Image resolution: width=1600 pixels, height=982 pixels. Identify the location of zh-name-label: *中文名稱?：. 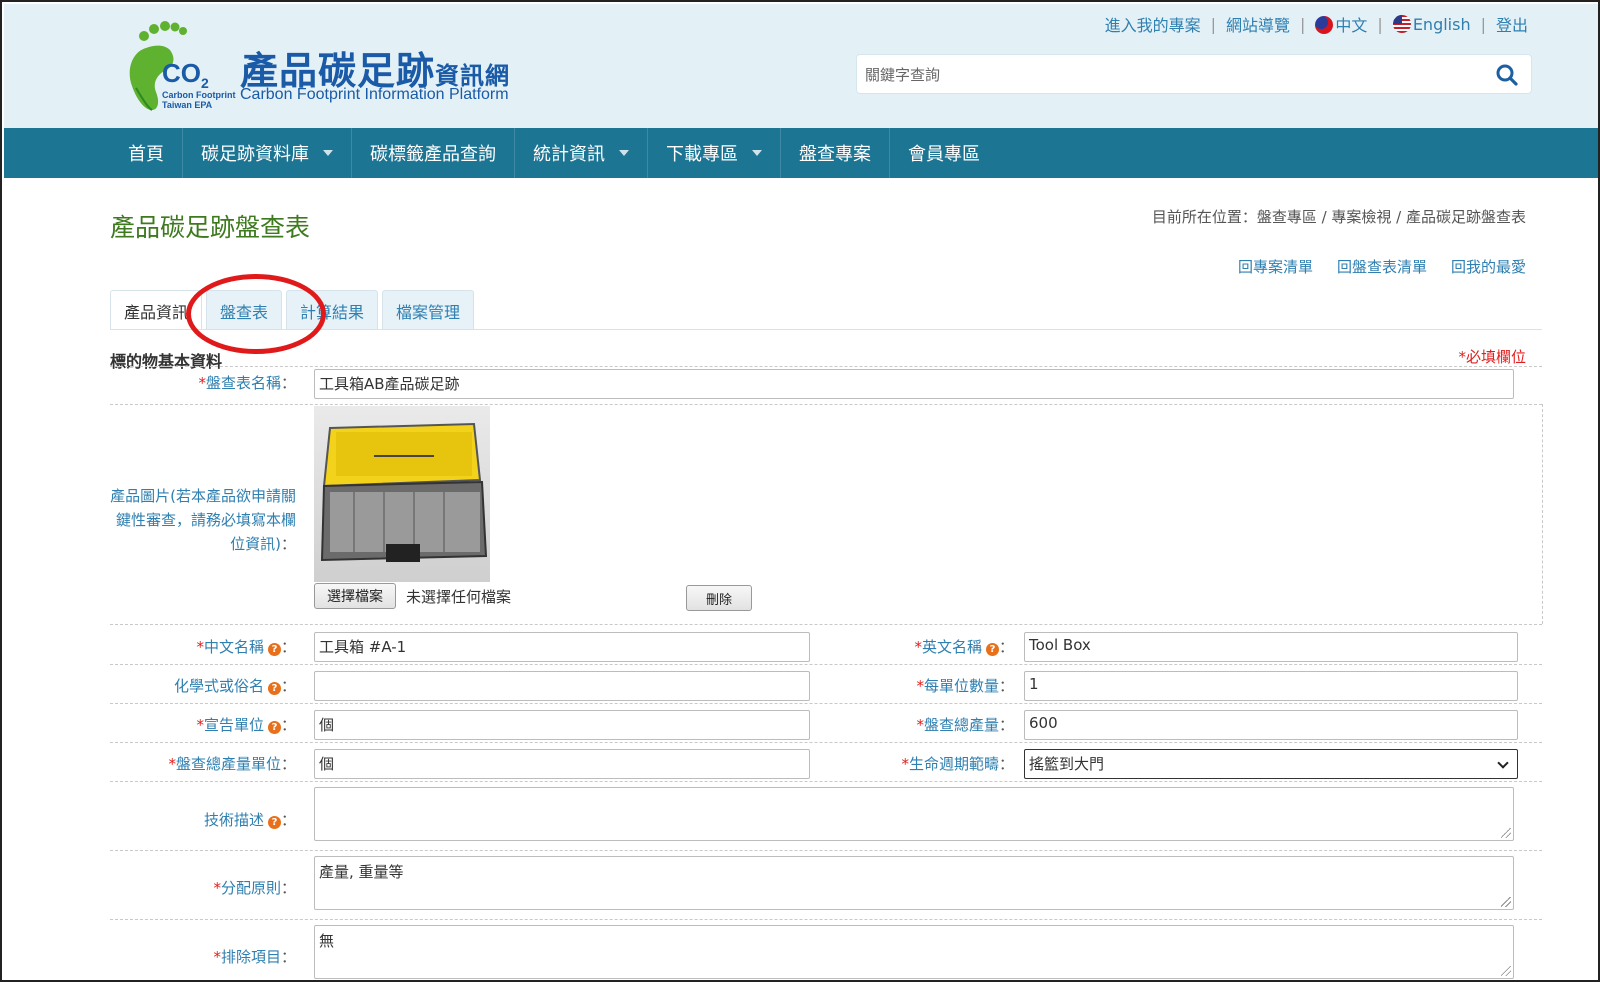
(246, 647).